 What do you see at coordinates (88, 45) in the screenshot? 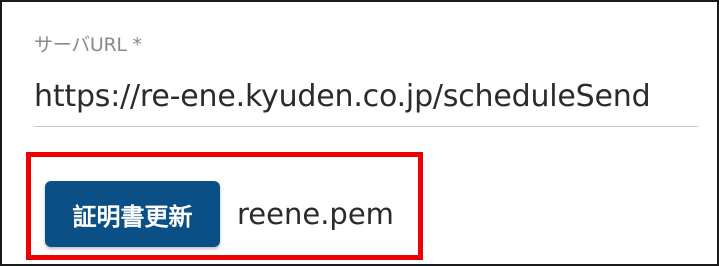
I see `server-url-label: サーバURL *` at bounding box center [88, 45].